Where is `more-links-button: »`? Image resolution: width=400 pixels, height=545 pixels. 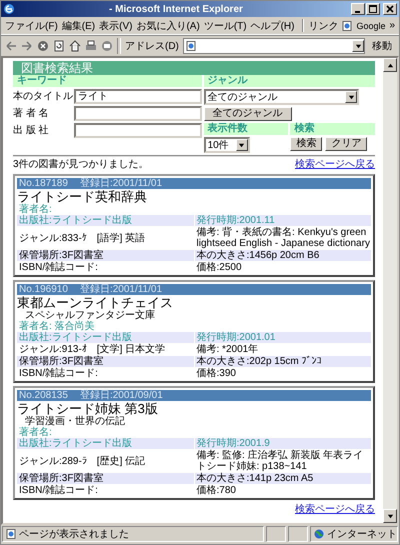 more-links-button: » is located at coordinates (393, 25).